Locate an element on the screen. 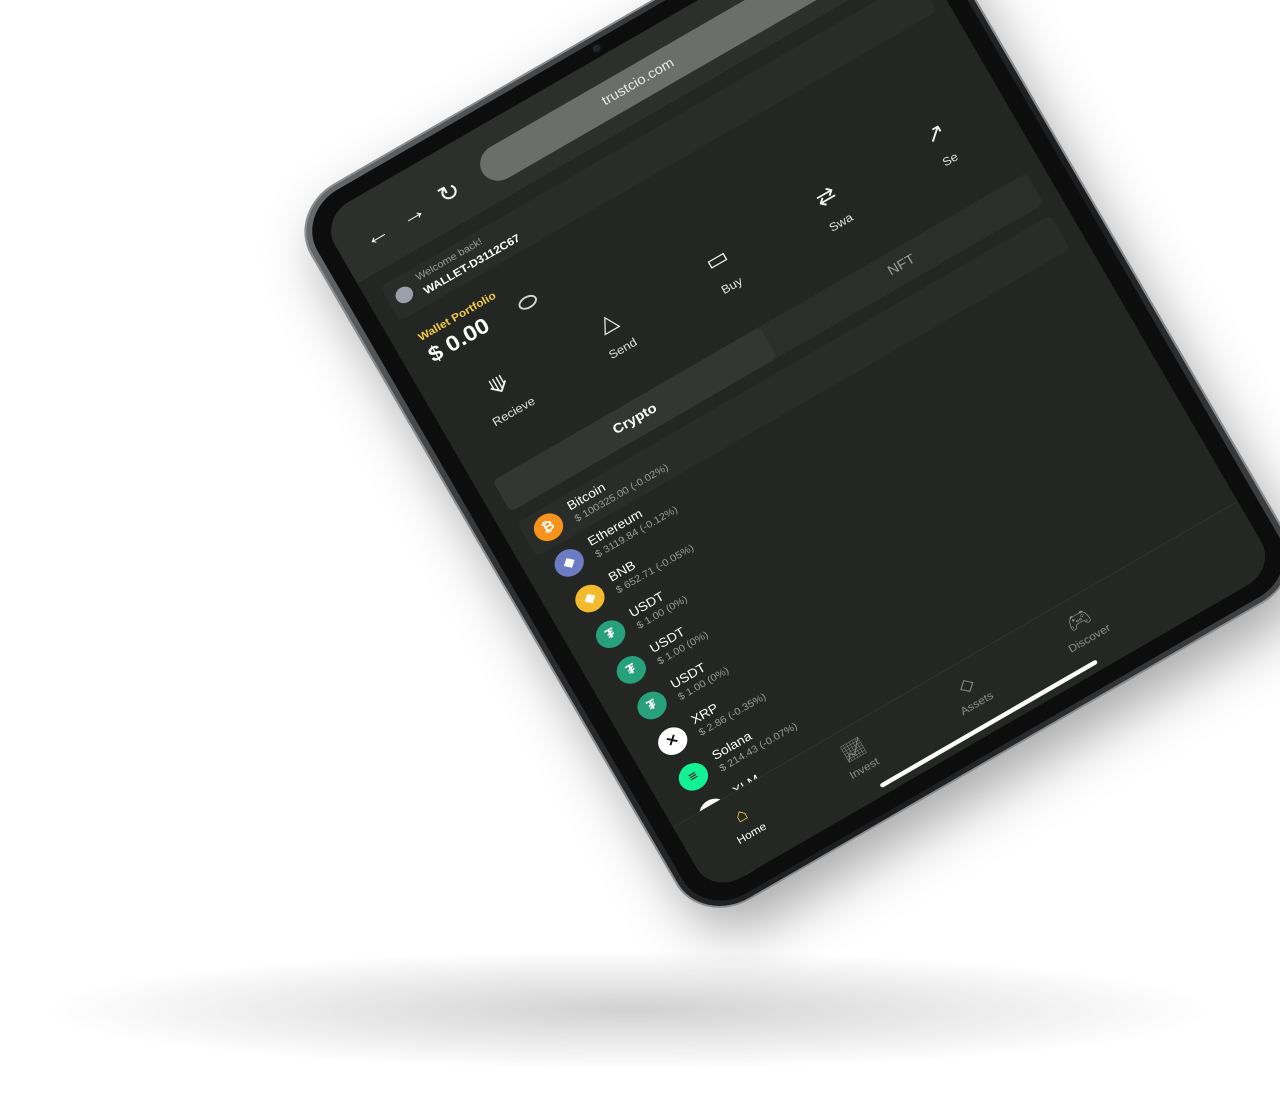 This screenshot has height=1112, width=1280. coin-icon: ₿ is located at coordinates (548, 527).